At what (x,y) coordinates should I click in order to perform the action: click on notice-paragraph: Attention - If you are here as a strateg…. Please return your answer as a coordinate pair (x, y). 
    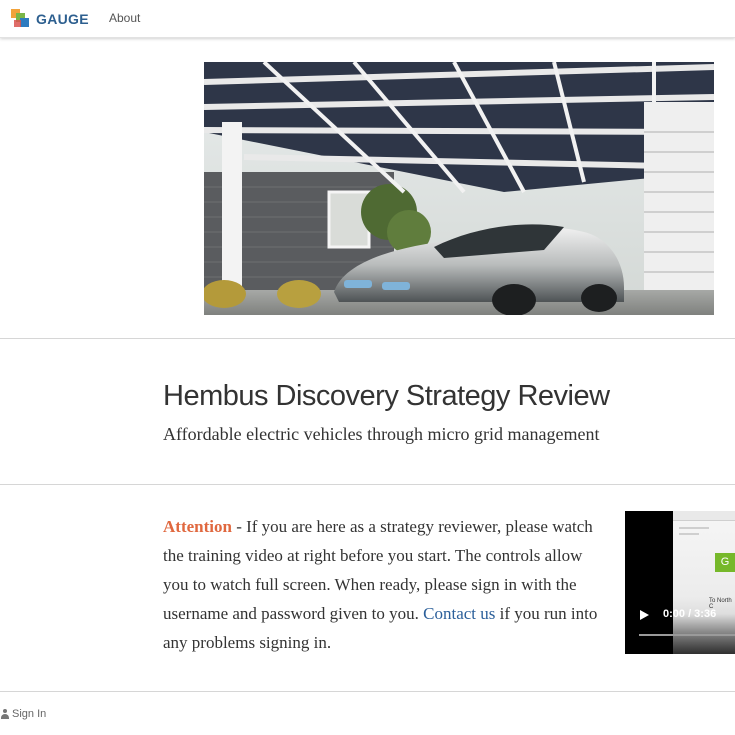
    Looking at the image, I should click on (383, 584).